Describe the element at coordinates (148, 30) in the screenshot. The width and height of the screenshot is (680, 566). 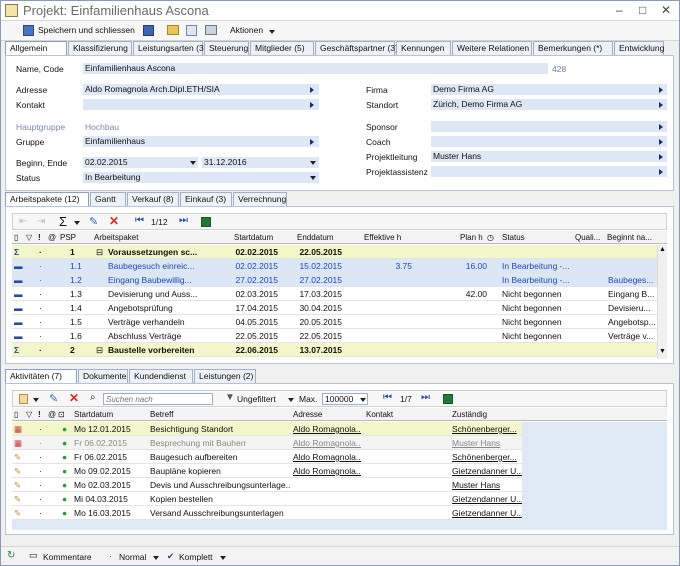
I see `save-icon` at that location.